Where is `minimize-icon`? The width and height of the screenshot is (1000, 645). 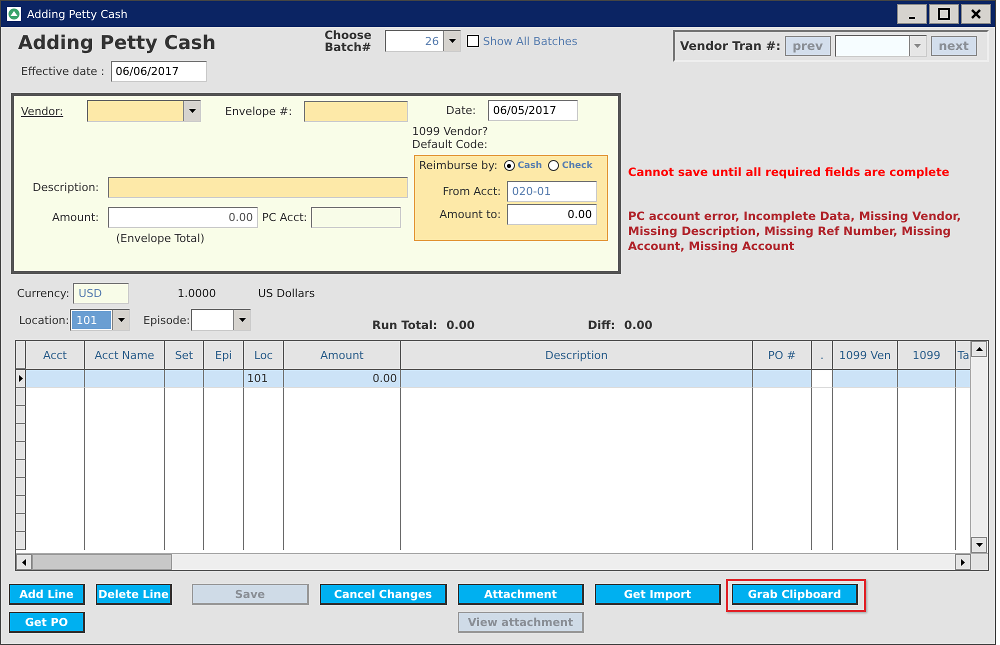
minimize-icon is located at coordinates (912, 18).